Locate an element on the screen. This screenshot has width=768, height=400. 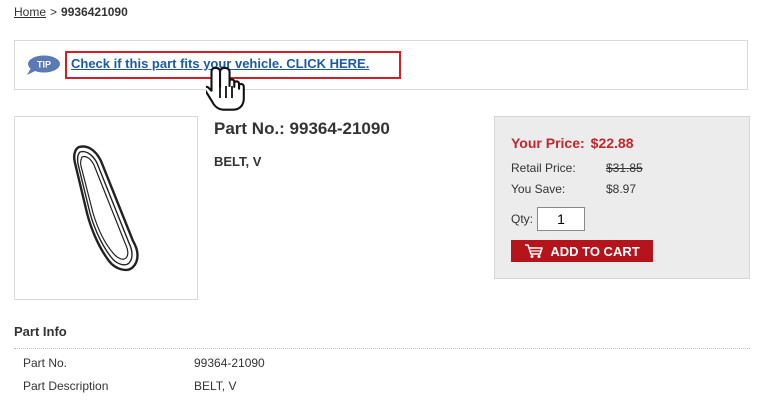
part-description: BELT, V is located at coordinates (238, 161).